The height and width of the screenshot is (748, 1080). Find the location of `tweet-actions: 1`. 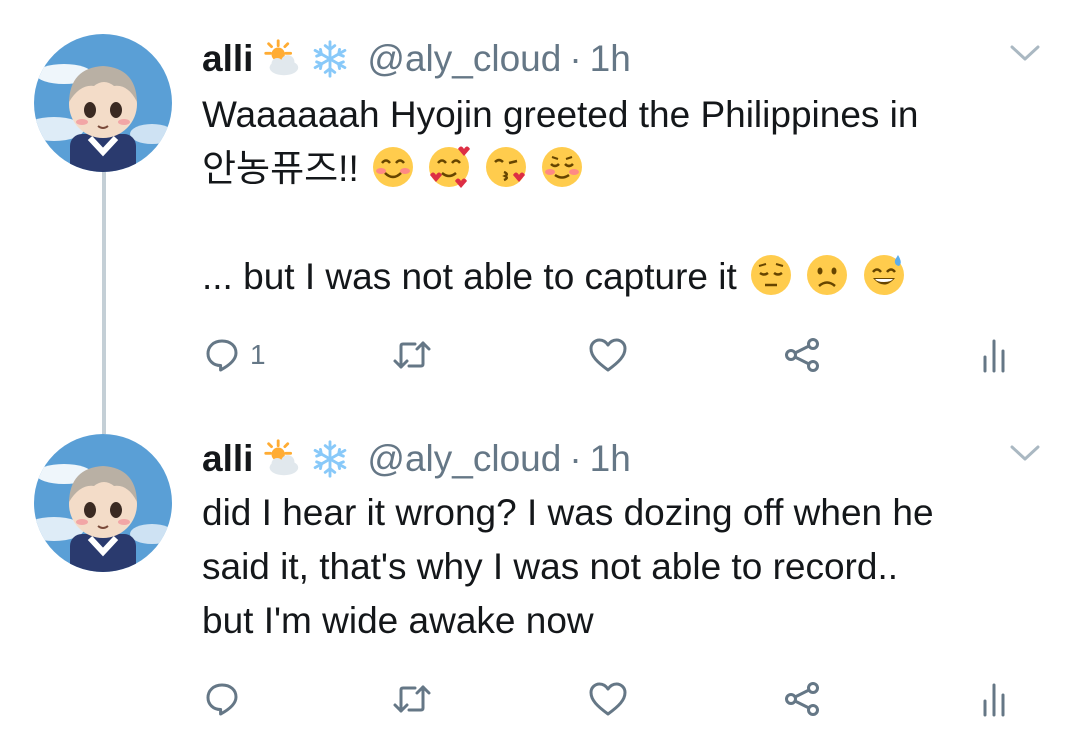

tweet-actions: 1 is located at coordinates (615, 355).